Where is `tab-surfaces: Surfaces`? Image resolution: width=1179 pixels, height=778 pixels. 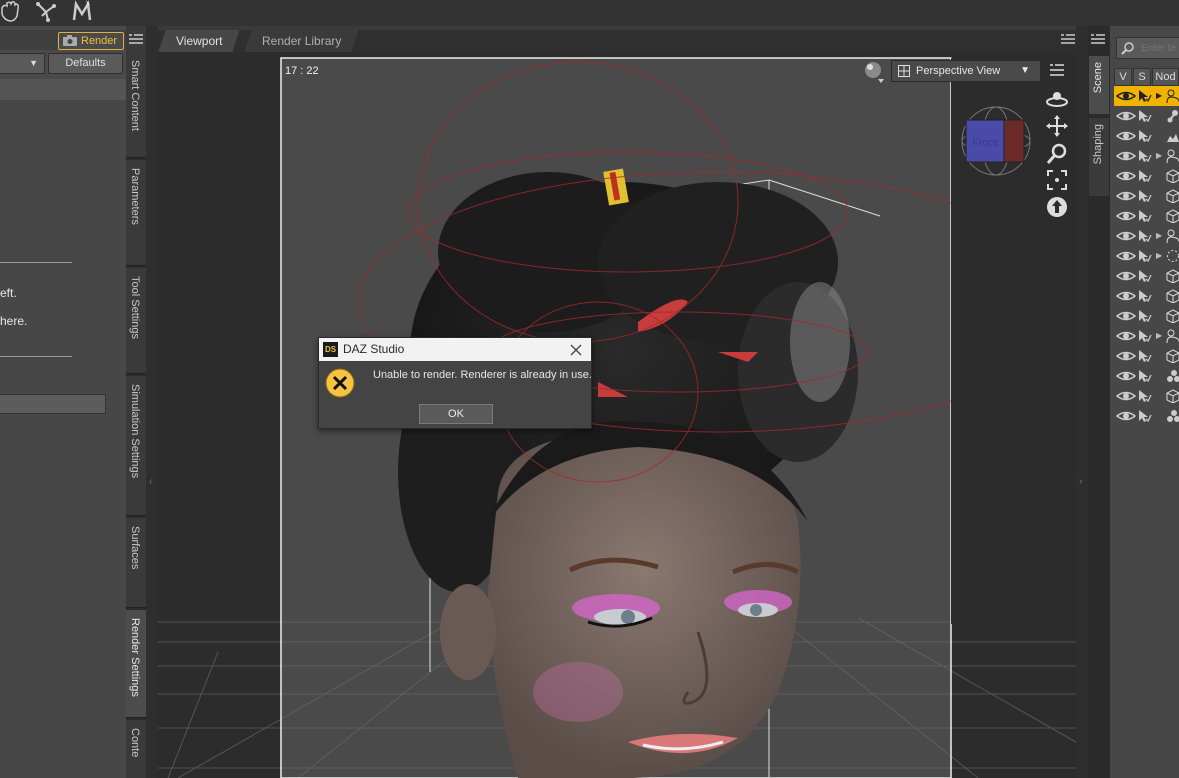 tab-surfaces: Surfaces is located at coordinates (136, 563).